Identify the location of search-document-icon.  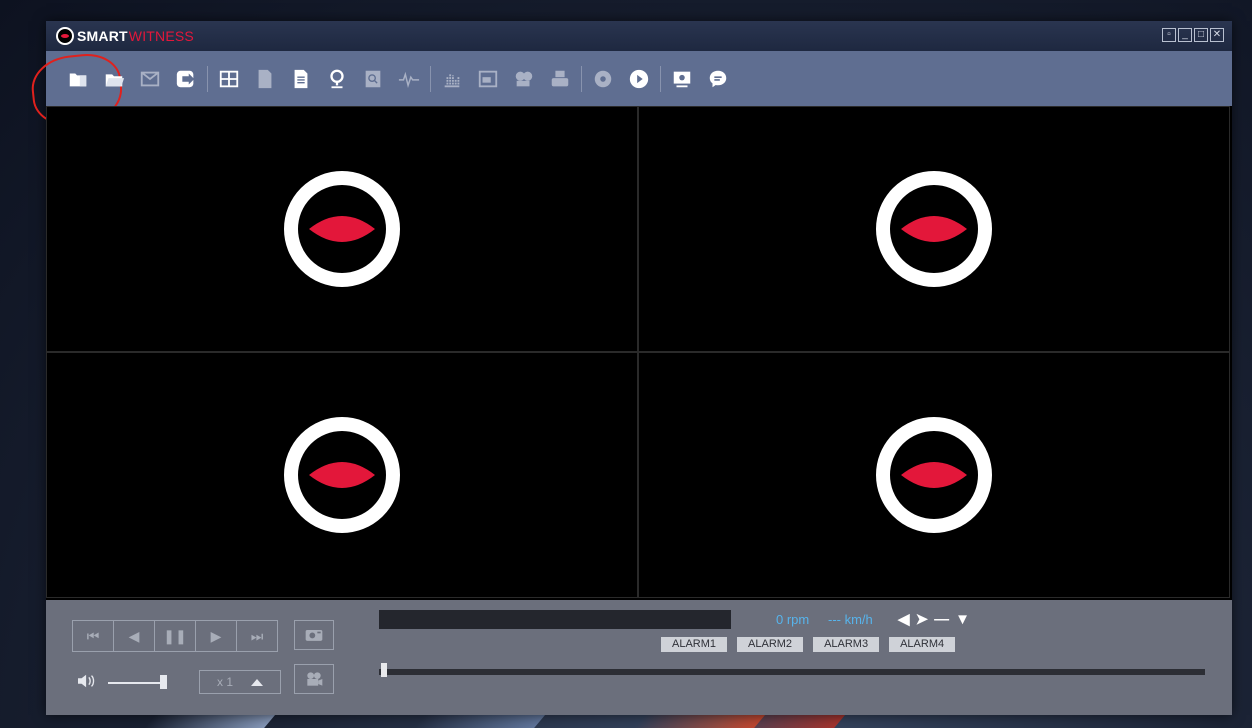
(373, 78).